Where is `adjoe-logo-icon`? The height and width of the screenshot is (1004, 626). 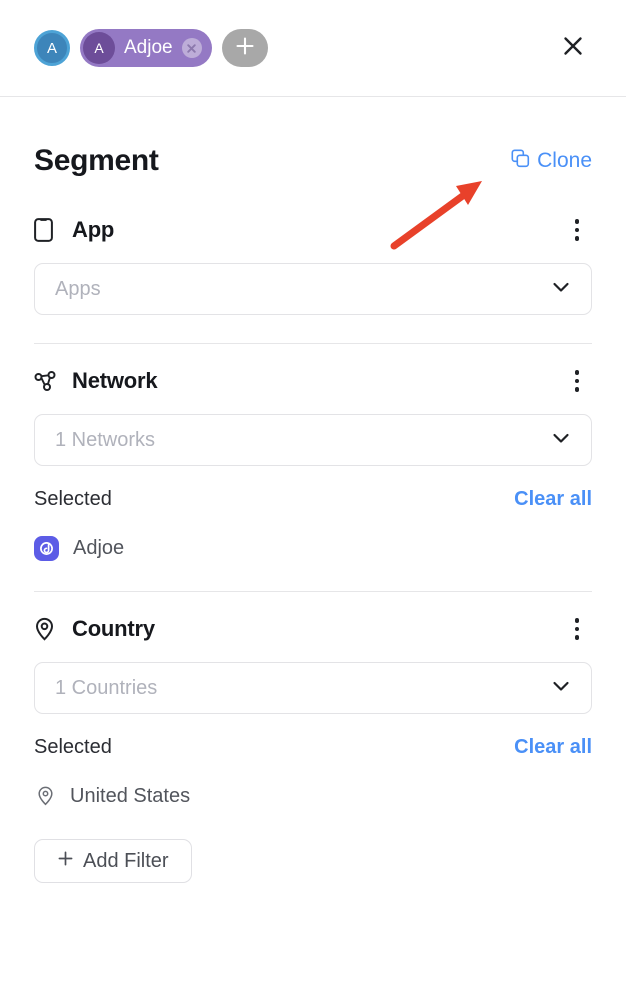 adjoe-logo-icon is located at coordinates (46, 548).